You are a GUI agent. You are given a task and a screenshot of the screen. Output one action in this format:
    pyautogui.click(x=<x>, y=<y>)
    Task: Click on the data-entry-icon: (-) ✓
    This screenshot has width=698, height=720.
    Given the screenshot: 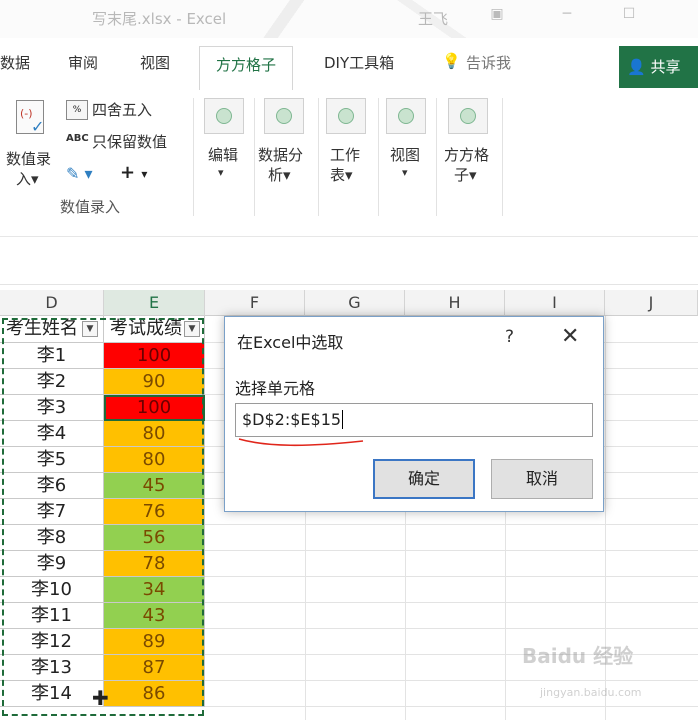 What is the action you would take?
    pyautogui.click(x=30, y=118)
    